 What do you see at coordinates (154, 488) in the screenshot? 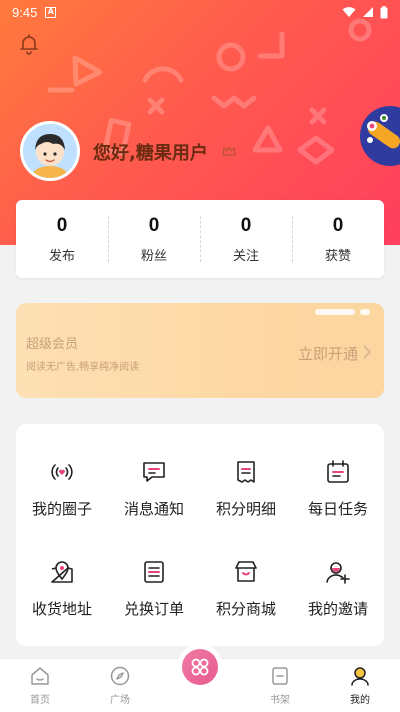
I see `menu-item-messages: 消息通知` at bounding box center [154, 488].